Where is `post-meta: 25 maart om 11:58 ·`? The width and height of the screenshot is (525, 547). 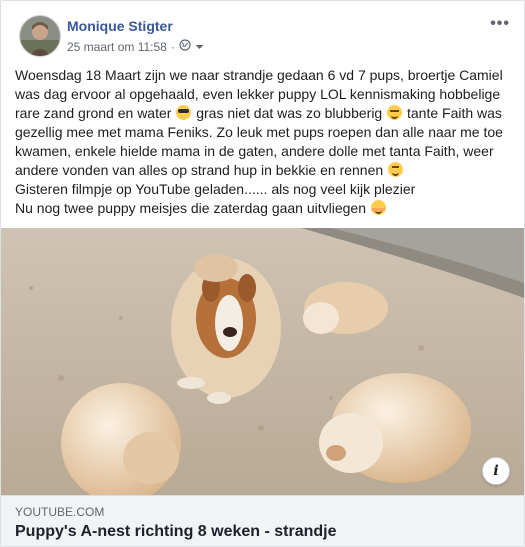
post-meta: 25 maart om 11:58 · is located at coordinates (135, 46).